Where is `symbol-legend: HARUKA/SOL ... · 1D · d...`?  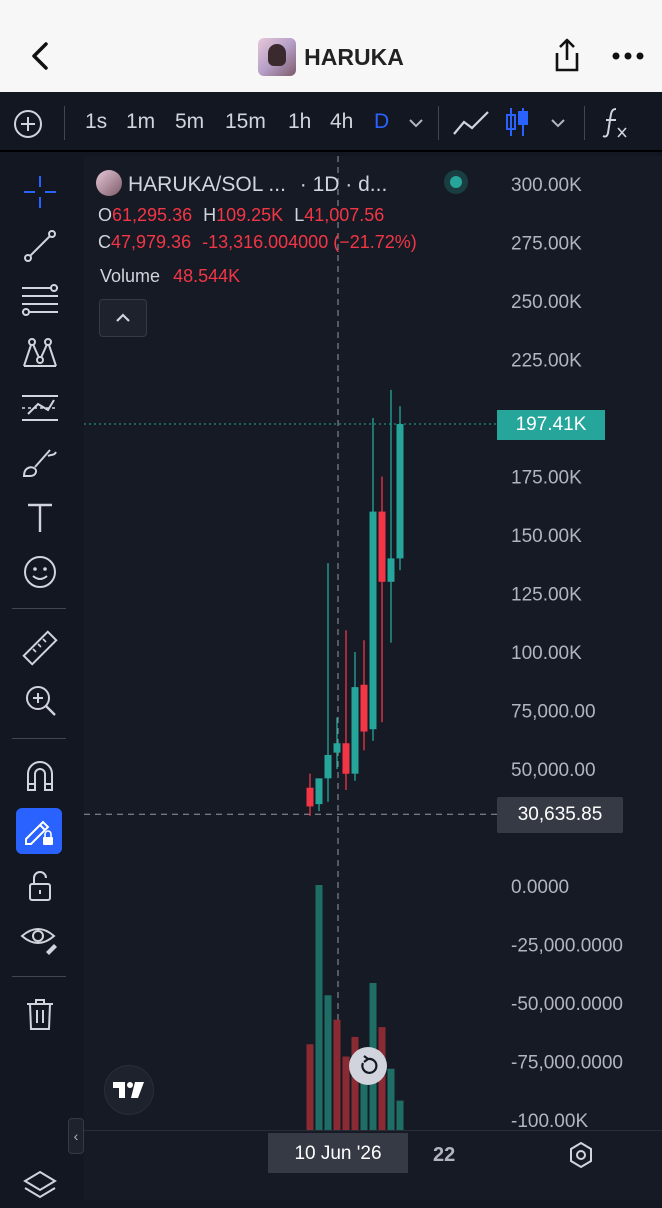
symbol-legend: HARUKA/SOL ... · 1D · d... is located at coordinates (241, 183).